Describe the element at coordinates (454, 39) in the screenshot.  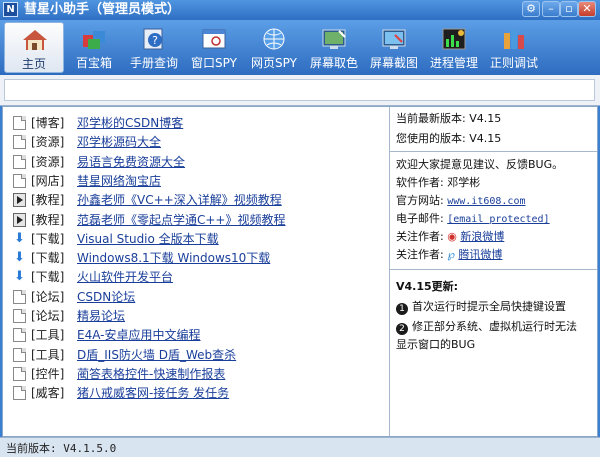
I see `process-manager-icon` at that location.